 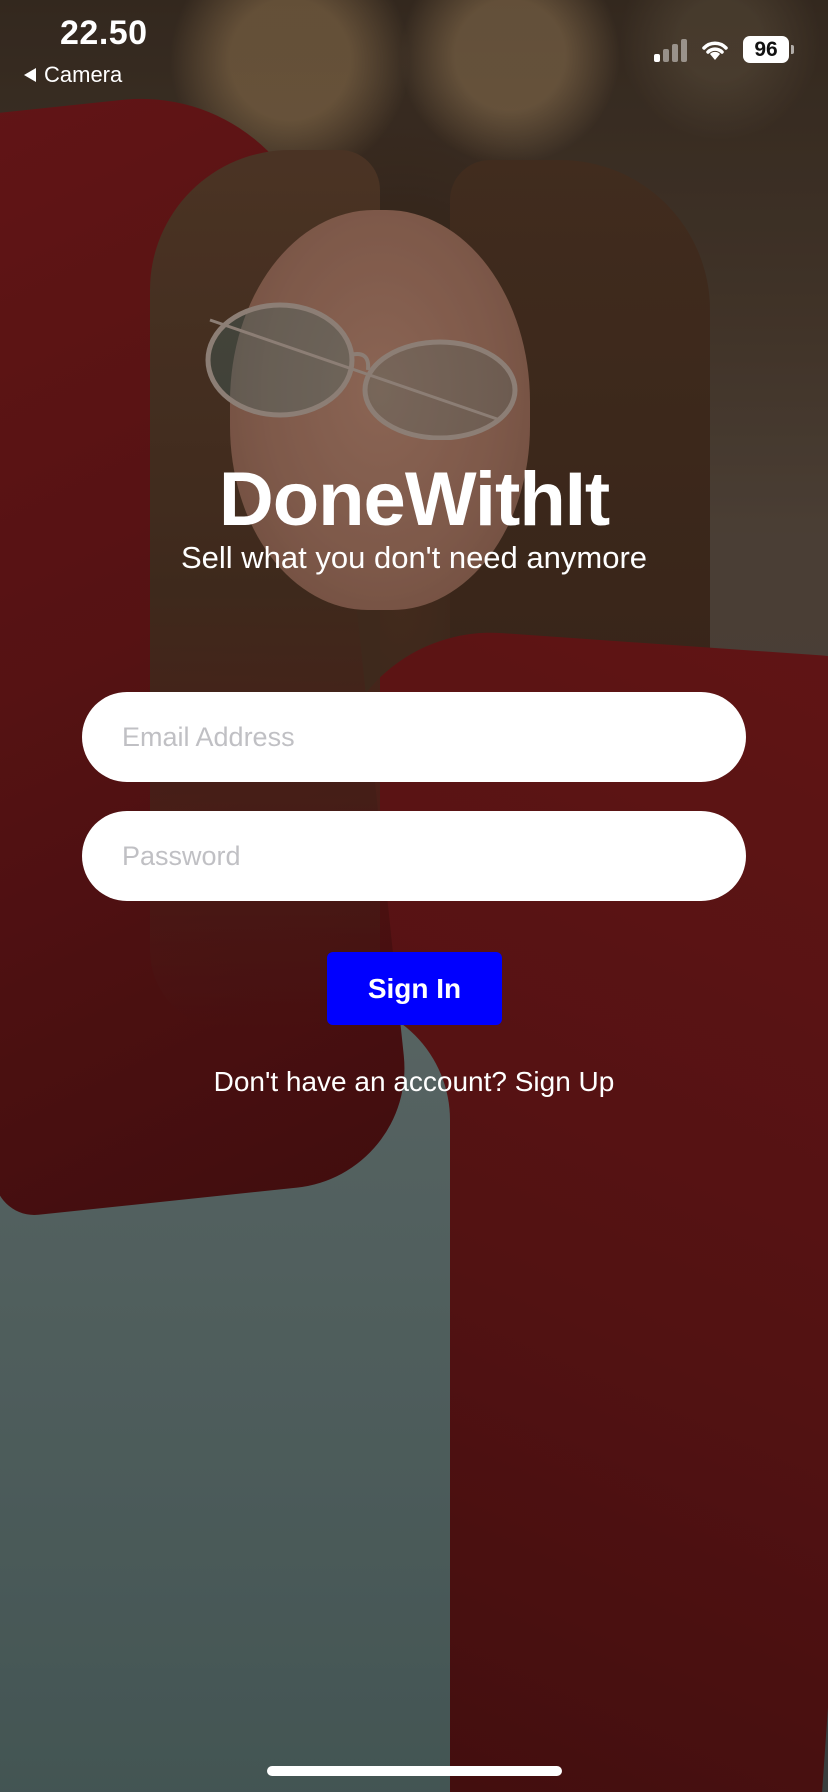 What do you see at coordinates (30, 75) in the screenshot?
I see `back-arrow-icon` at bounding box center [30, 75].